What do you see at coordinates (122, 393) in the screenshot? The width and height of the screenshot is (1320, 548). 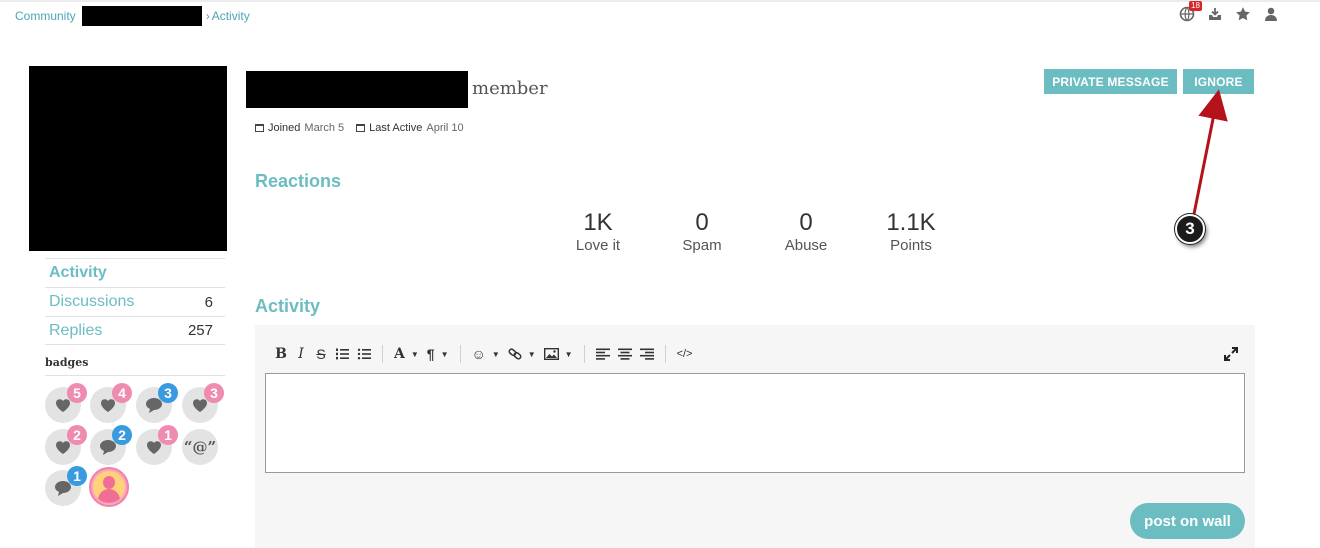 I see `badge-count: 4` at bounding box center [122, 393].